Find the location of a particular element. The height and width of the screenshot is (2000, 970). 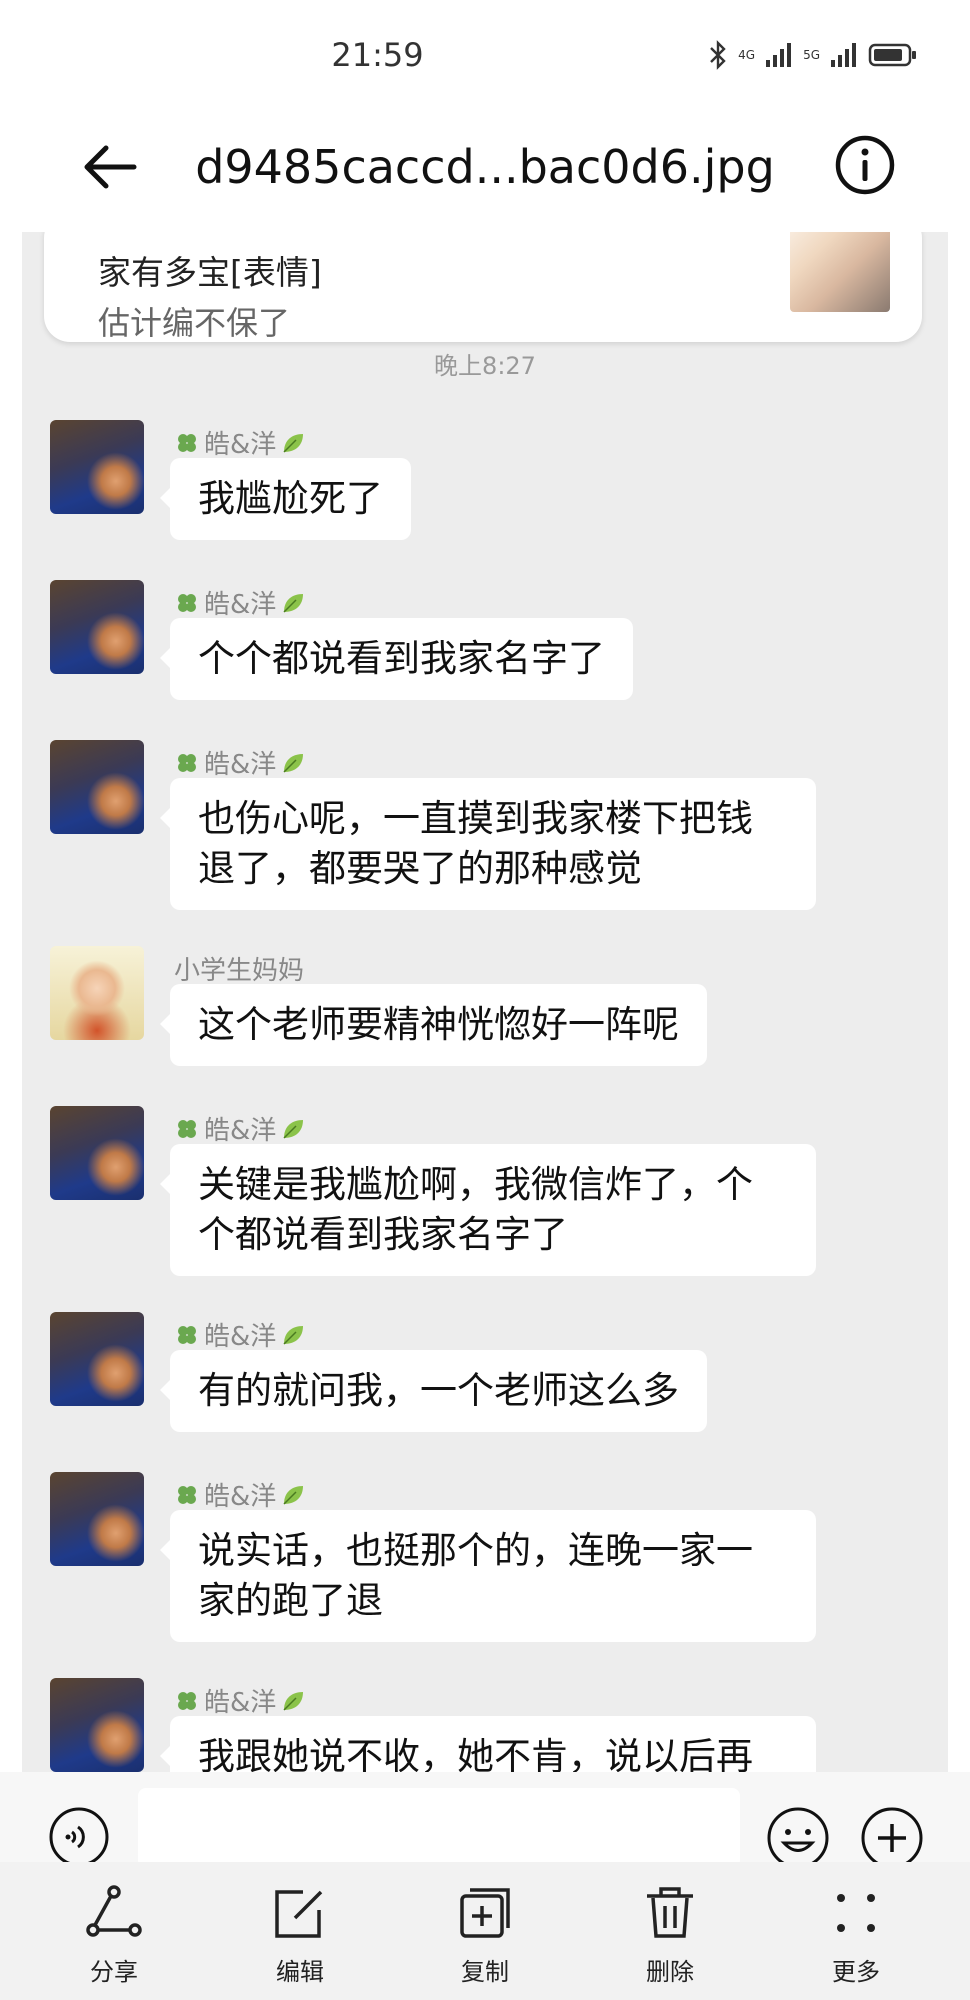

battery-icon is located at coordinates (892, 55).